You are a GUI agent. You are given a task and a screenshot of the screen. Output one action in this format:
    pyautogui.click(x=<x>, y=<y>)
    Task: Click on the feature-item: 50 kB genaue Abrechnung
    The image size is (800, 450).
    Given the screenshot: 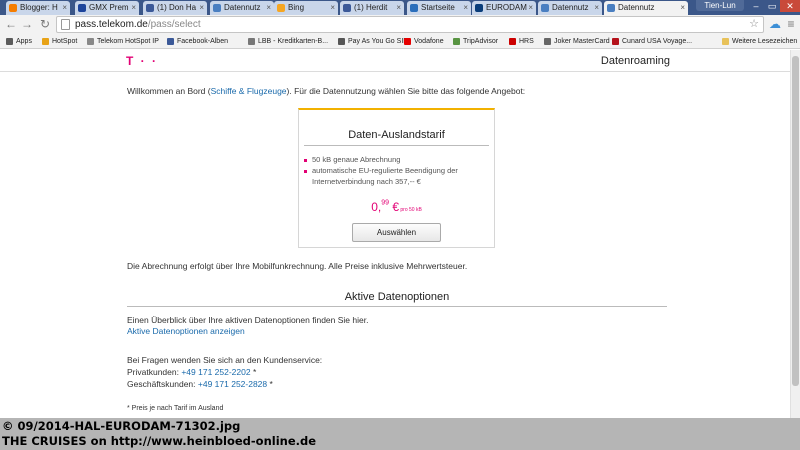 What is the action you would take?
    pyautogui.click(x=352, y=160)
    